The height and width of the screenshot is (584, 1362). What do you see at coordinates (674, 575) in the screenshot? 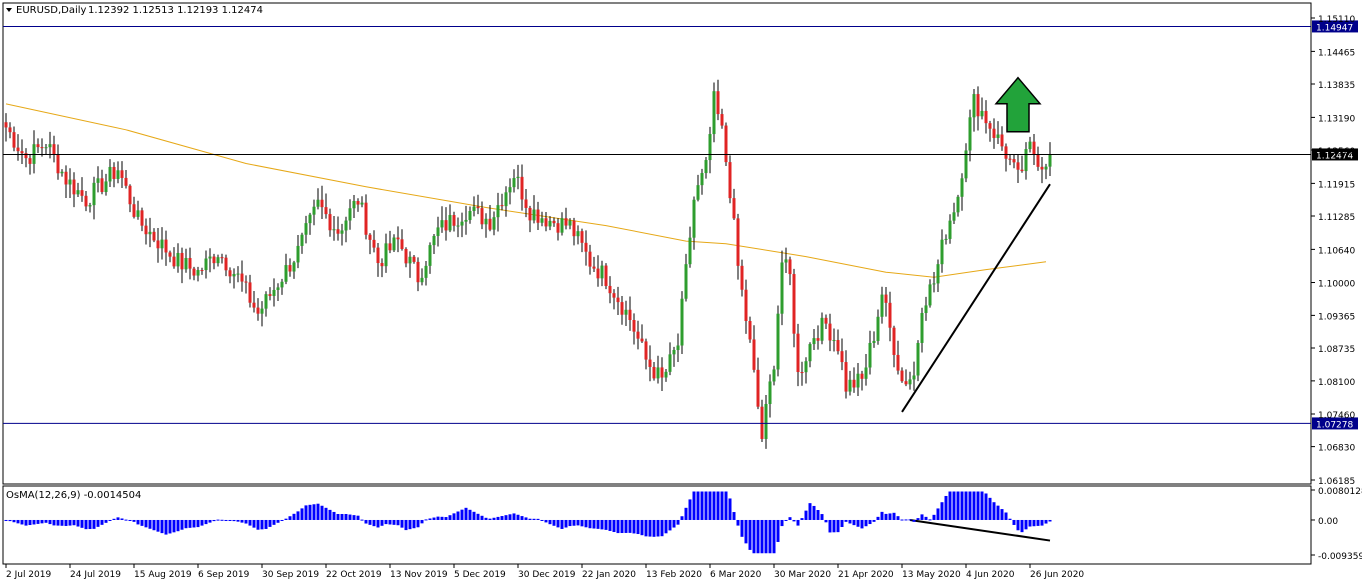
I see `time-tick-label: 13 Feb 2020` at bounding box center [674, 575].